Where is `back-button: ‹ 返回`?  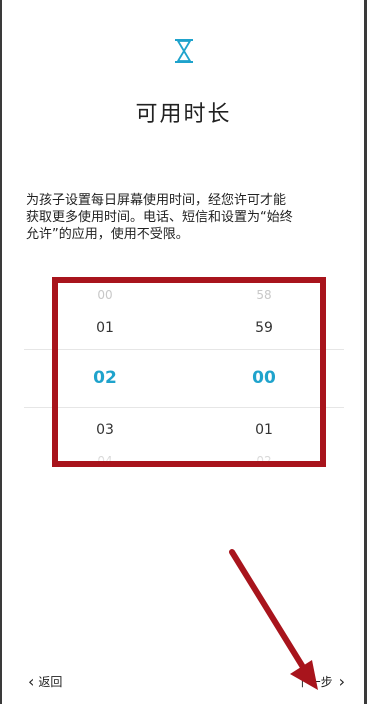
back-button: ‹ 返回 is located at coordinates (45, 681).